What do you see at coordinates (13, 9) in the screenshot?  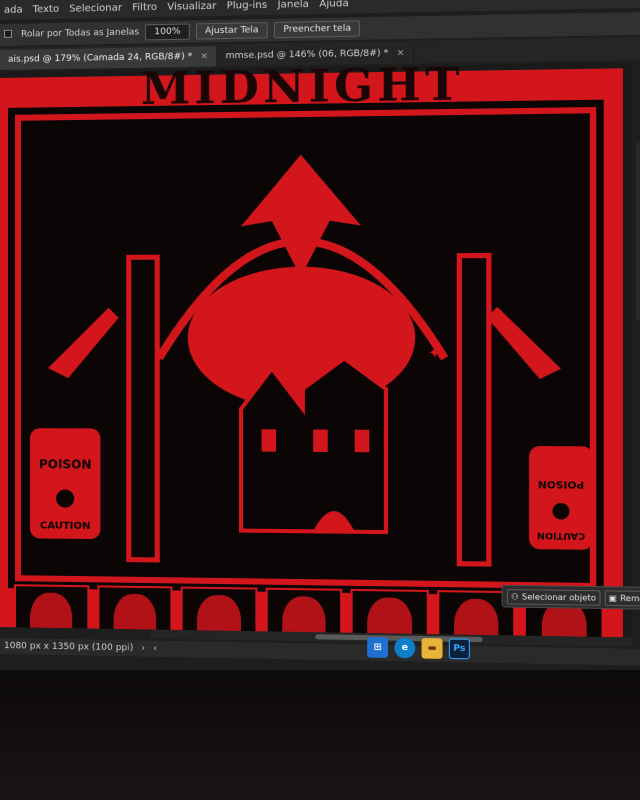 I see `menu-item-layer: ada` at bounding box center [13, 9].